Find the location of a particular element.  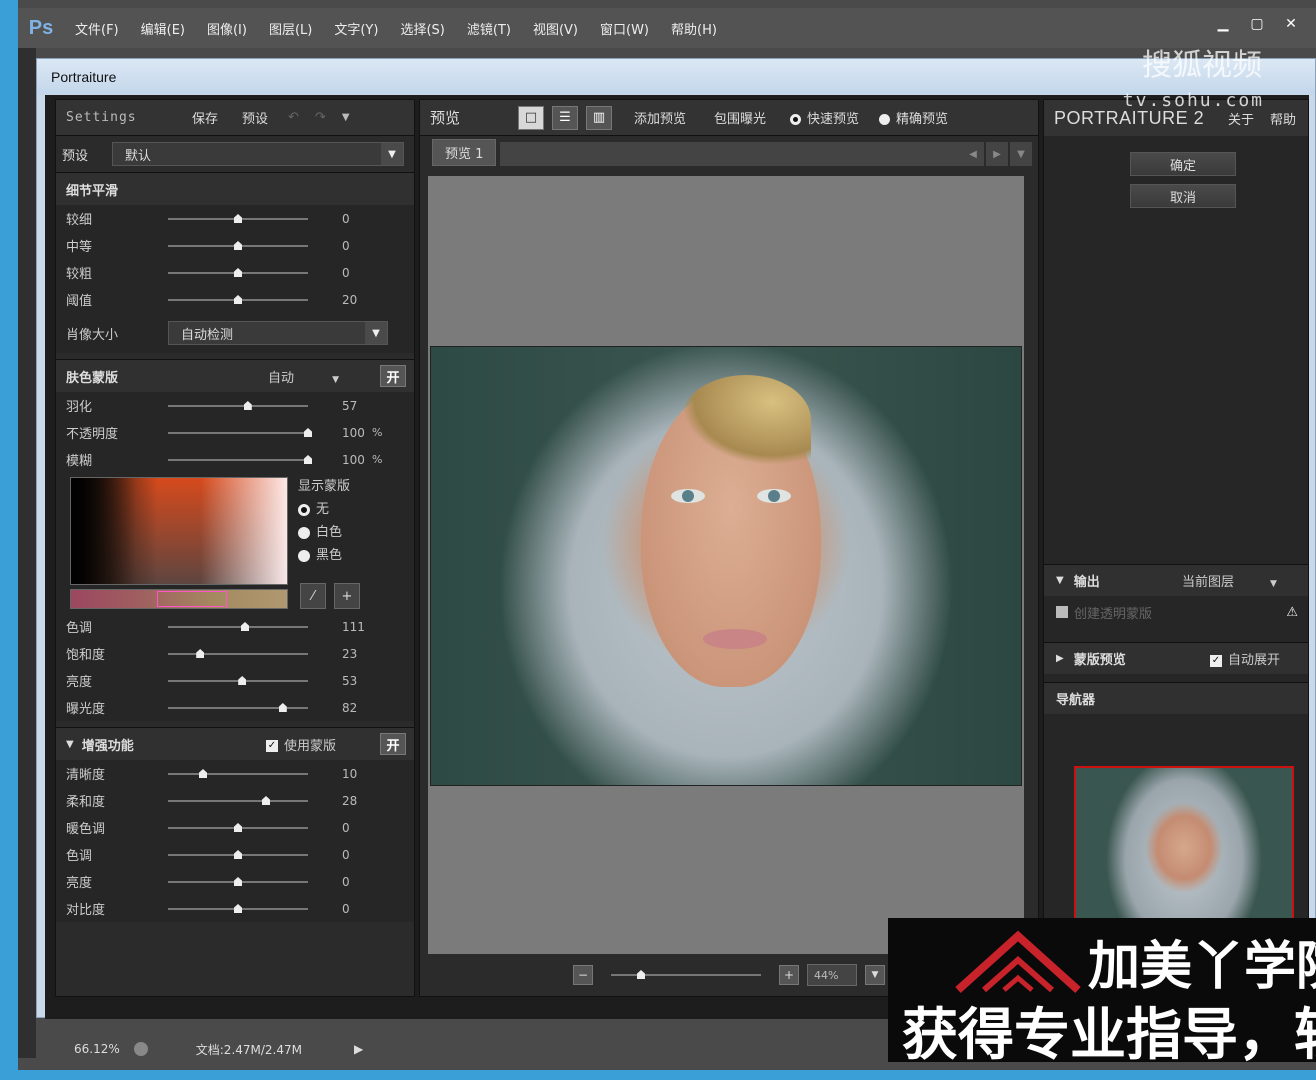

chevron-right-icon: ▶ is located at coordinates (997, 154).